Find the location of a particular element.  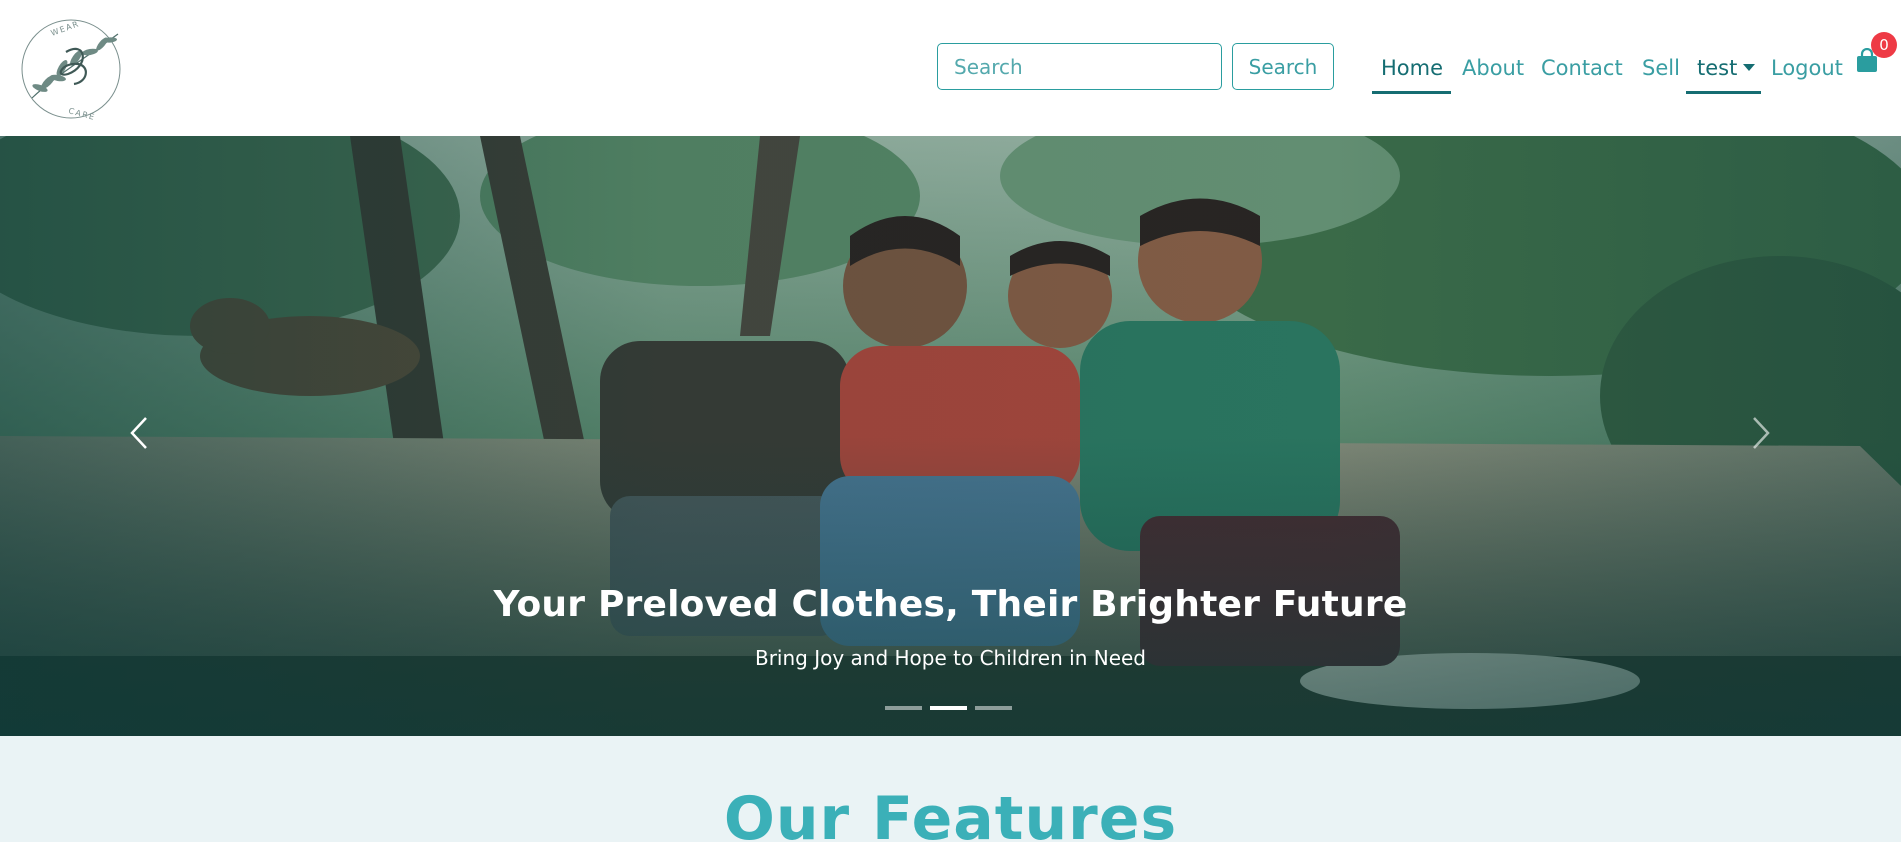

nav-home-active-underline is located at coordinates (1411, 92).